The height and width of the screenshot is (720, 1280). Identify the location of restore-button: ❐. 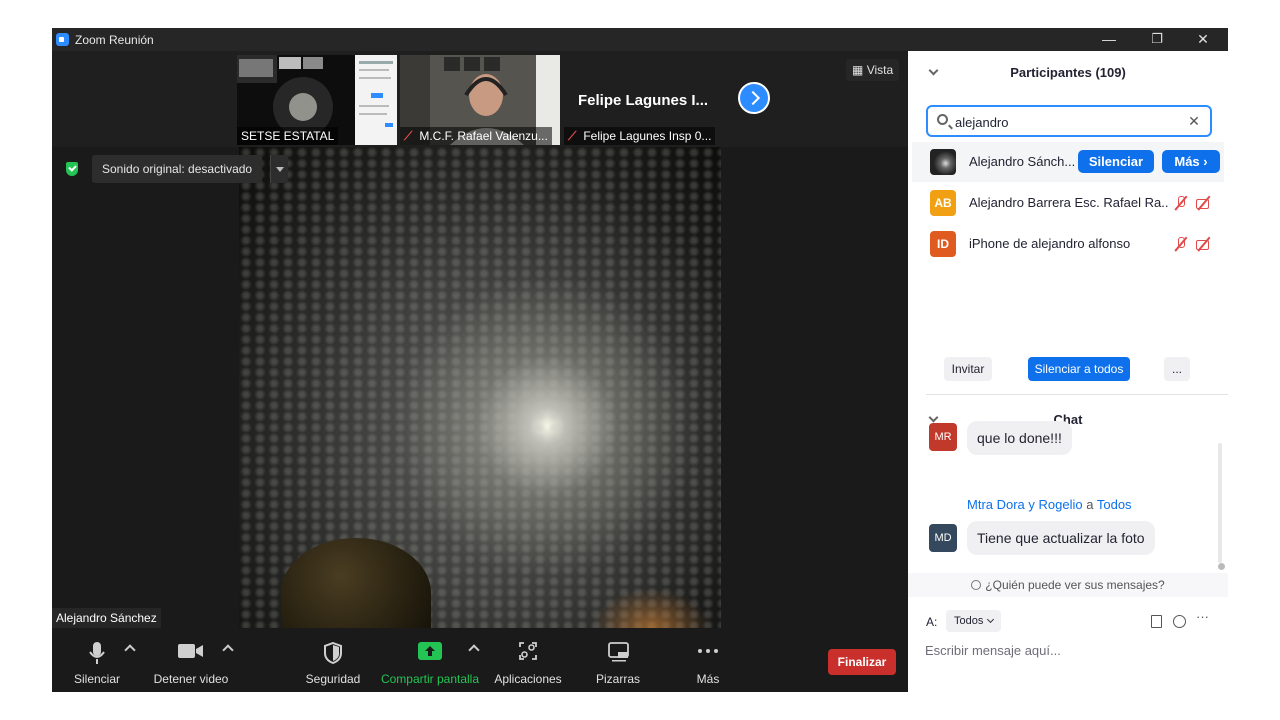
(1157, 39).